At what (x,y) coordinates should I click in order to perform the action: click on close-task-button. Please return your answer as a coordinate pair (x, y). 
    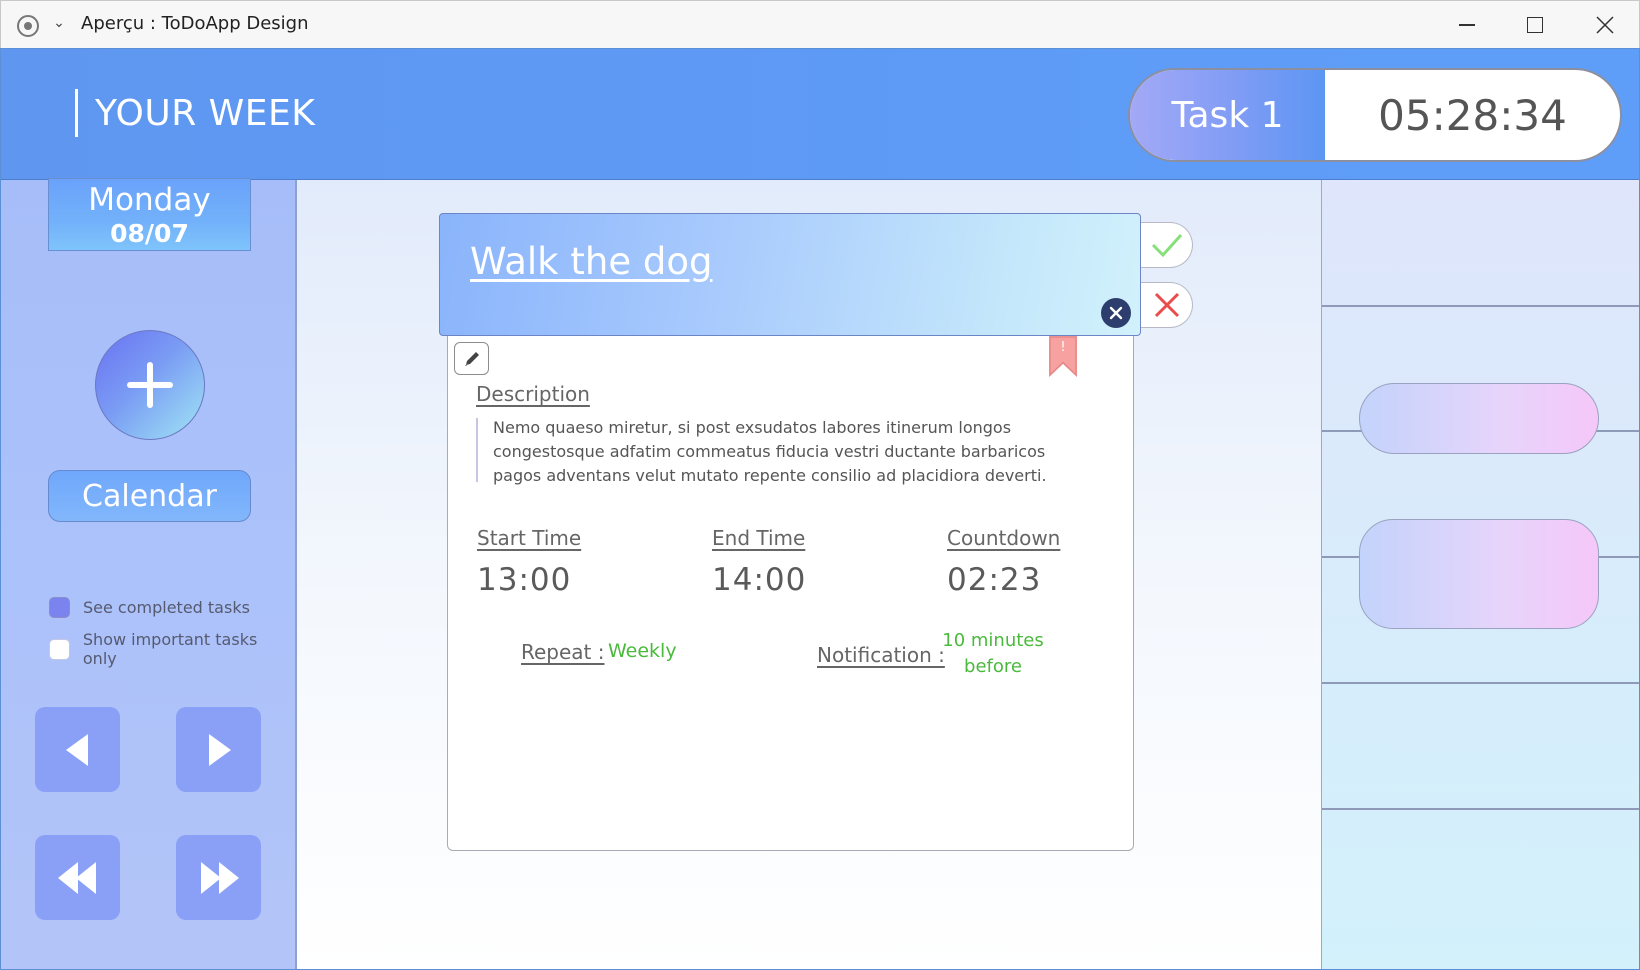
    Looking at the image, I should click on (1116, 313).